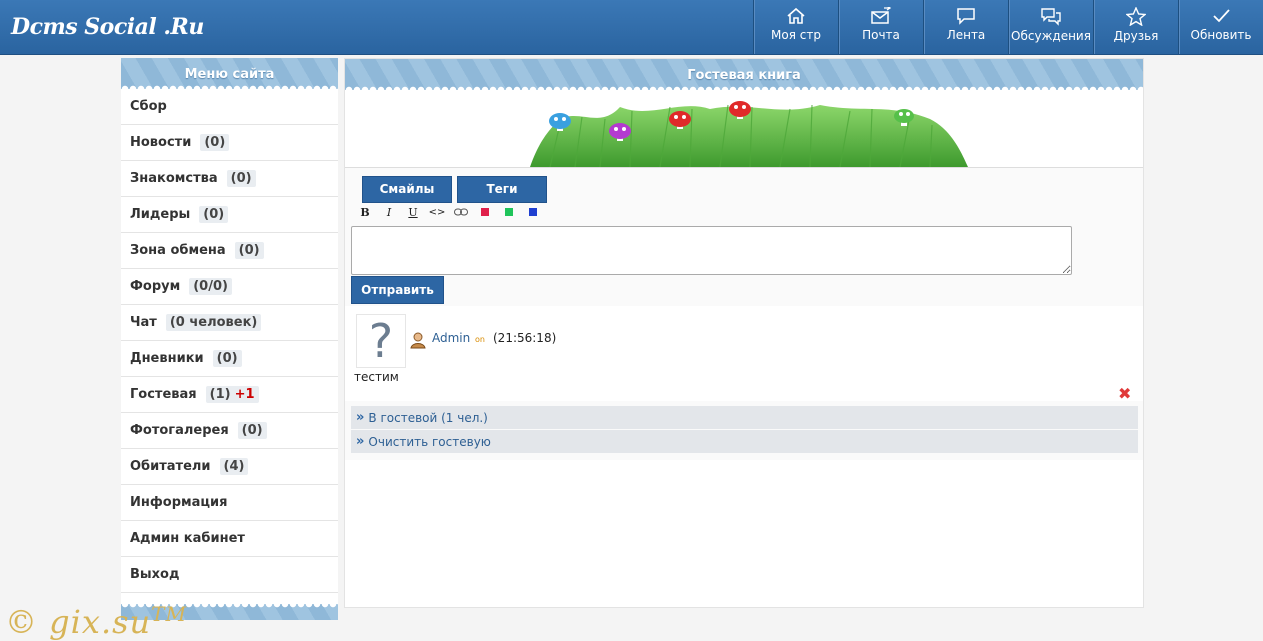  Describe the element at coordinates (161, 142) in the screenshot. I see `menu-item-label: Новости` at that location.